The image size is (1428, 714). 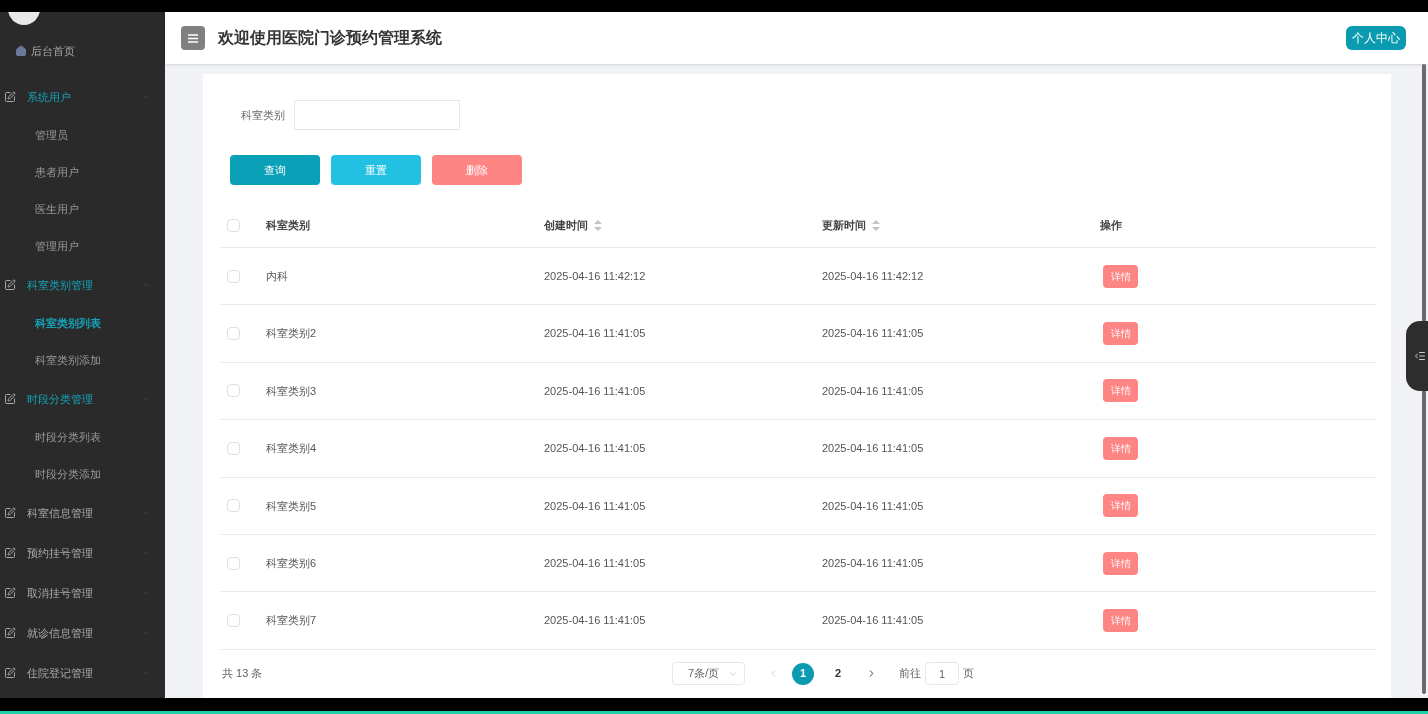 What do you see at coordinates (291, 562) in the screenshot?
I see `table-cell: 科室类别6` at bounding box center [291, 562].